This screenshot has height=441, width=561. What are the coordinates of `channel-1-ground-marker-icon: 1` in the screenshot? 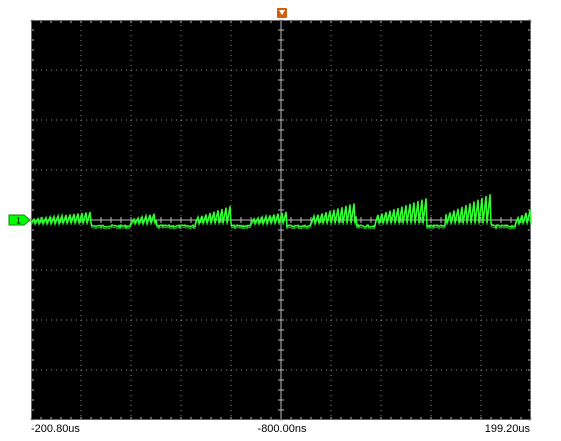 It's located at (19, 220).